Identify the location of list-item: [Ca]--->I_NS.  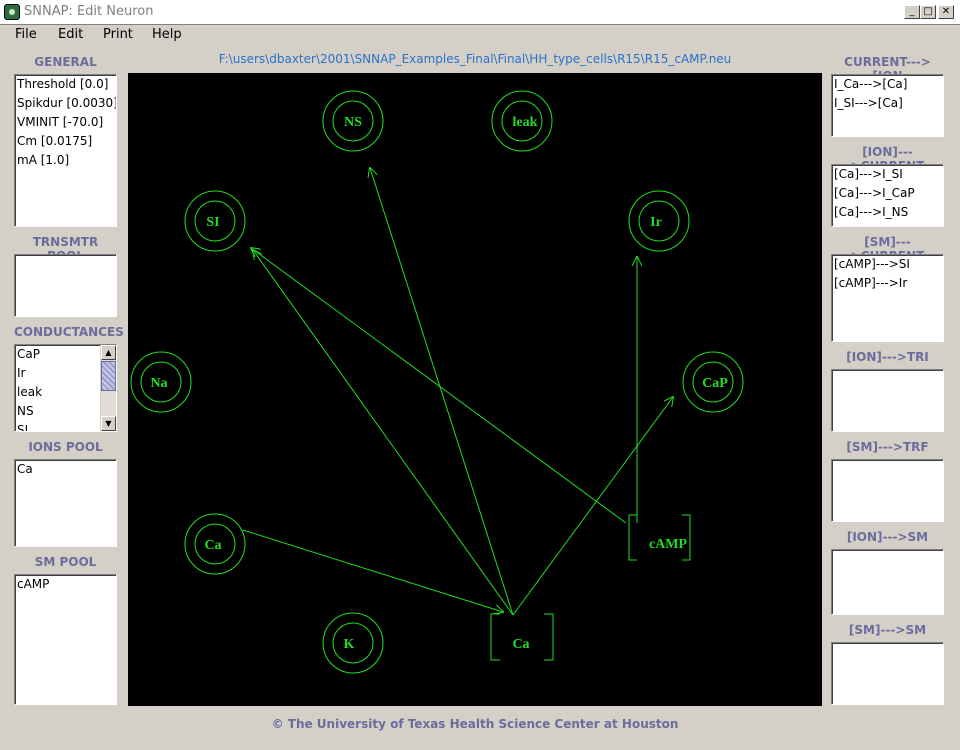
(887, 212).